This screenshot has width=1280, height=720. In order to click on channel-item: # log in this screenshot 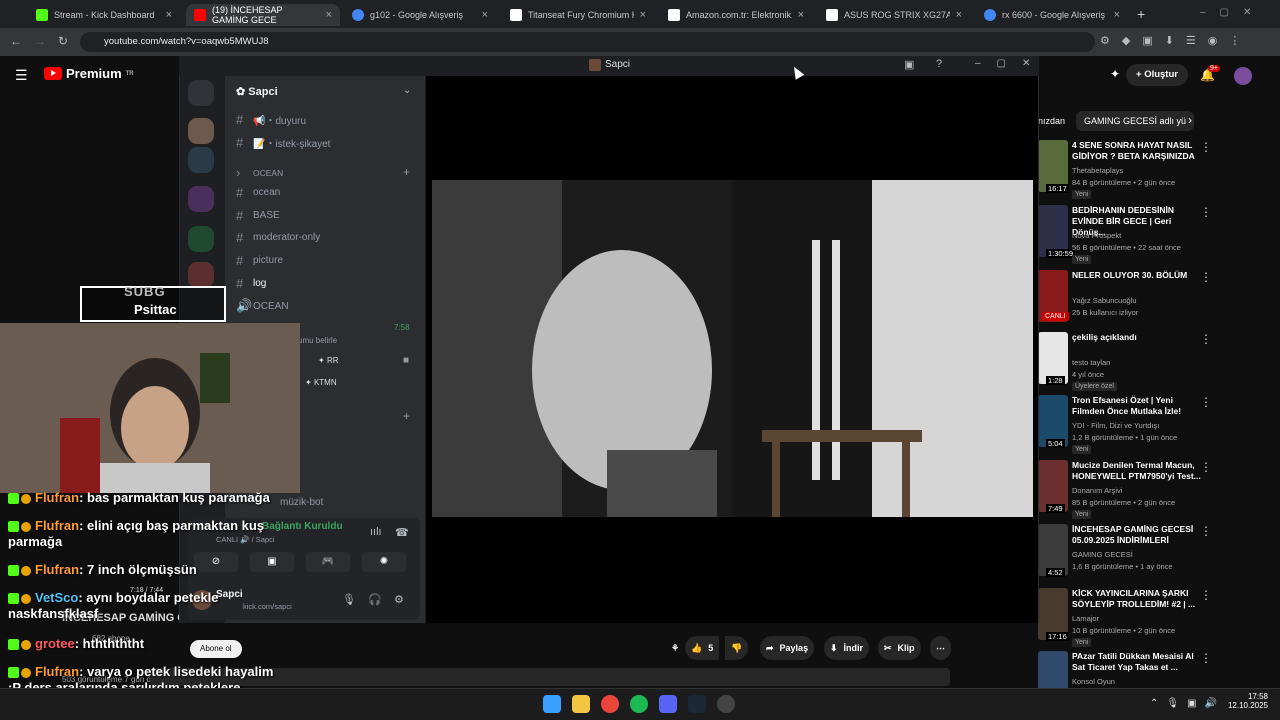, I will do `click(251, 283)`.